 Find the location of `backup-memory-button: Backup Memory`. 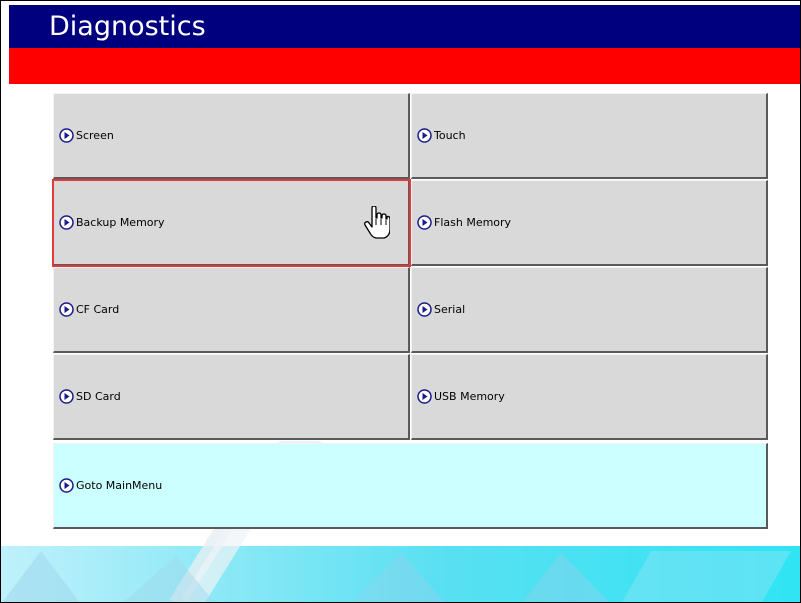

backup-memory-button: Backup Memory is located at coordinates (231, 223).